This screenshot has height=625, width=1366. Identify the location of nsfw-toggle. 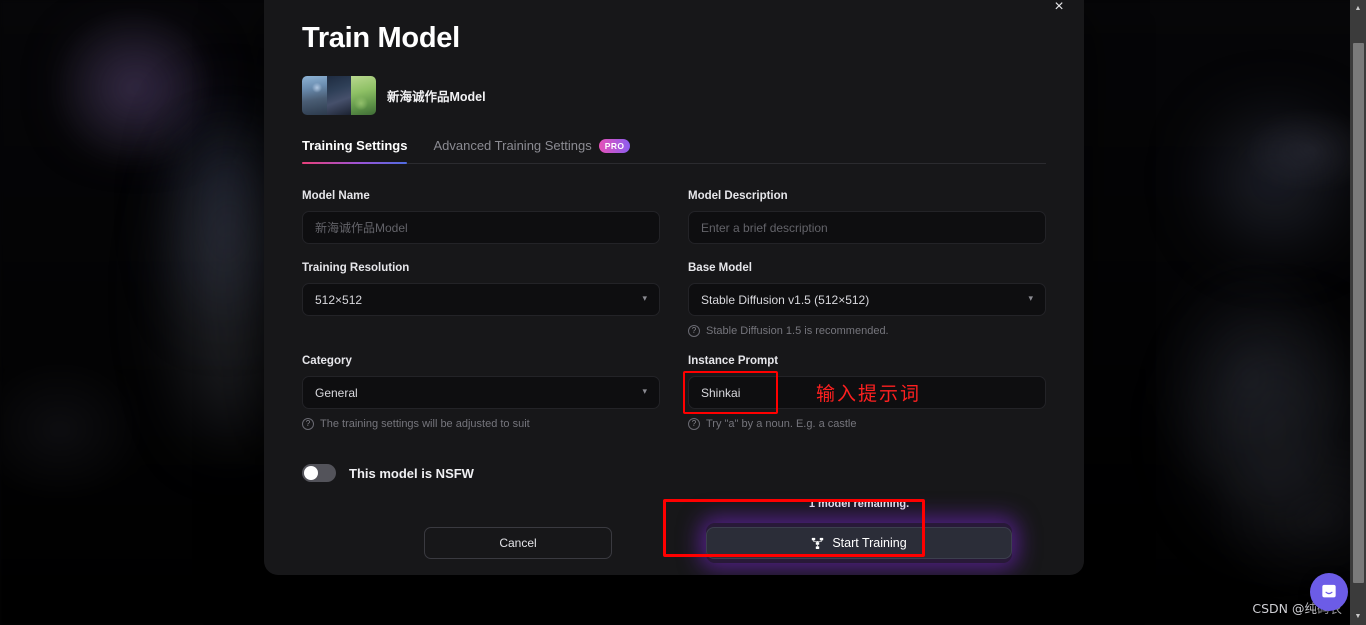
(319, 473).